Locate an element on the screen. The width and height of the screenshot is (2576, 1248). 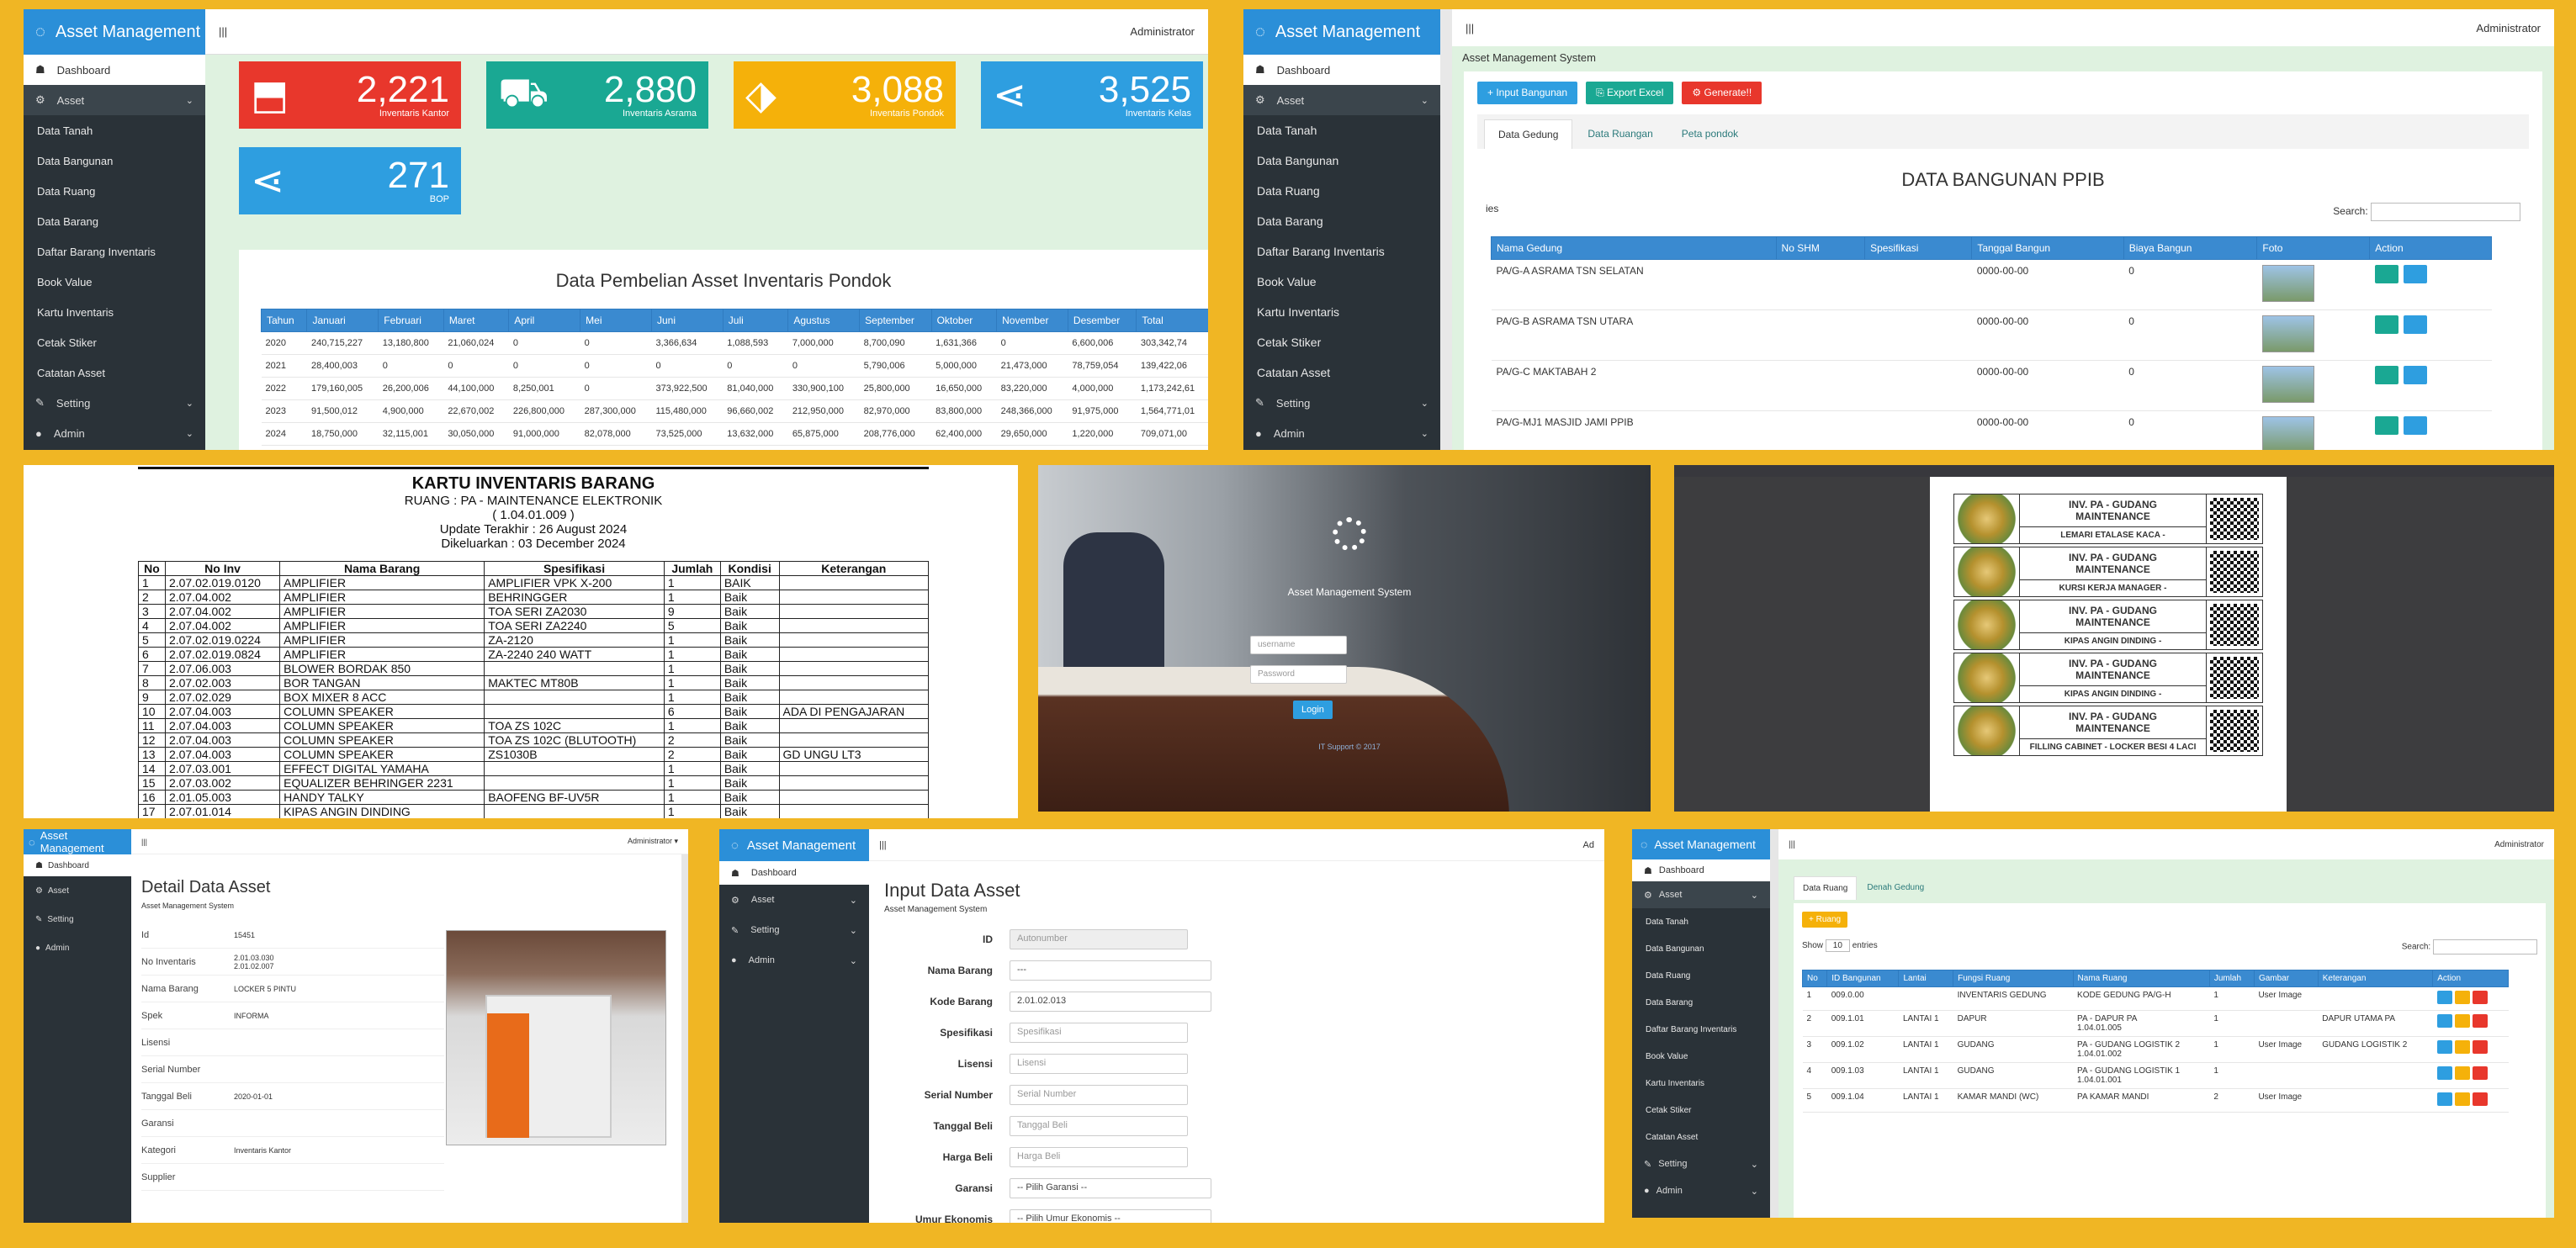
stat-tile: ⬒ 2,221 Inventaris Kantor is located at coordinates (350, 95).